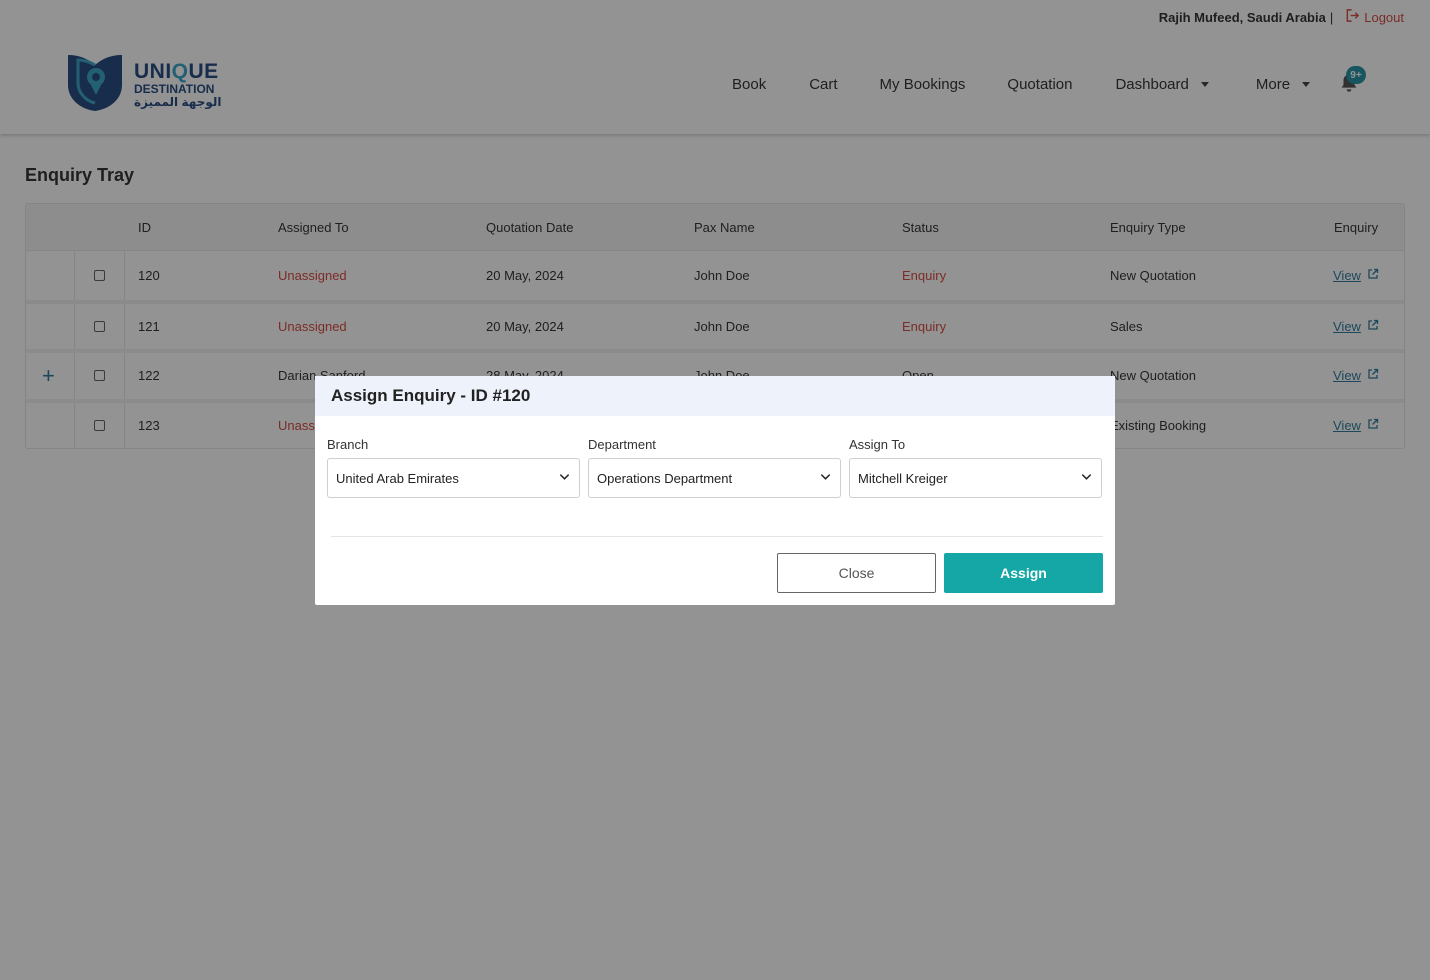  Describe the element at coordinates (622, 444) in the screenshot. I see `department-label: Department` at that location.